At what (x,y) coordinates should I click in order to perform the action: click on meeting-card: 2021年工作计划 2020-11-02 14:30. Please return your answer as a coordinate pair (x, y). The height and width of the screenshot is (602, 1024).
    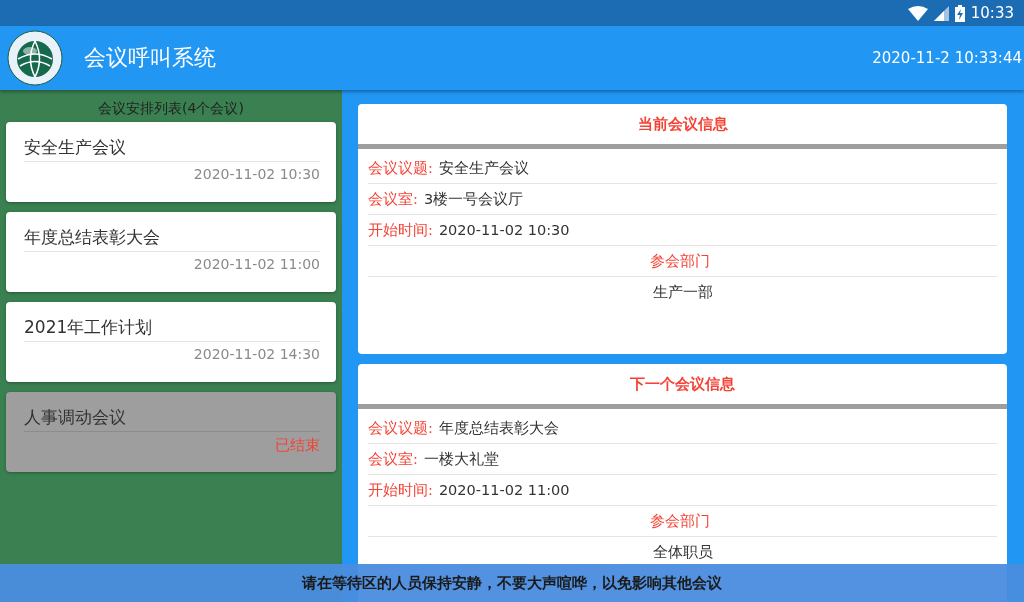
    Looking at the image, I should click on (171, 342).